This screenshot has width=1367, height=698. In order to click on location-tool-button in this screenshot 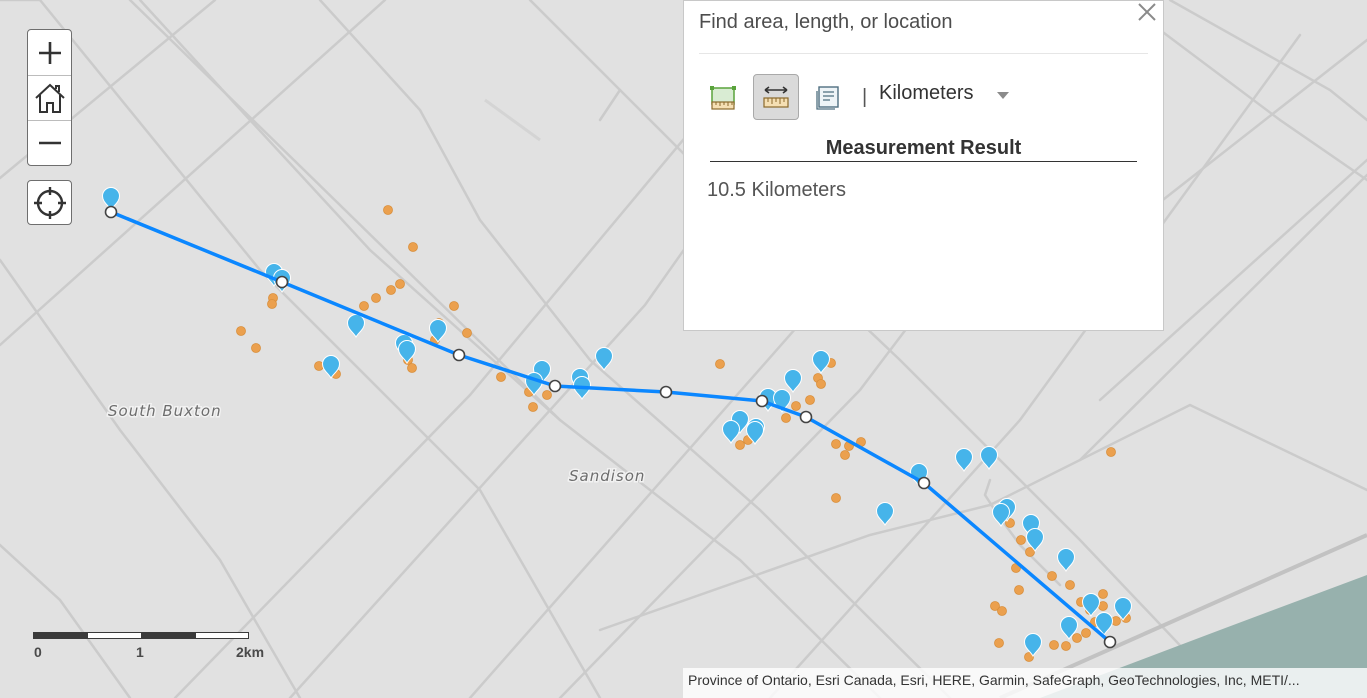, I will do `click(828, 97)`.